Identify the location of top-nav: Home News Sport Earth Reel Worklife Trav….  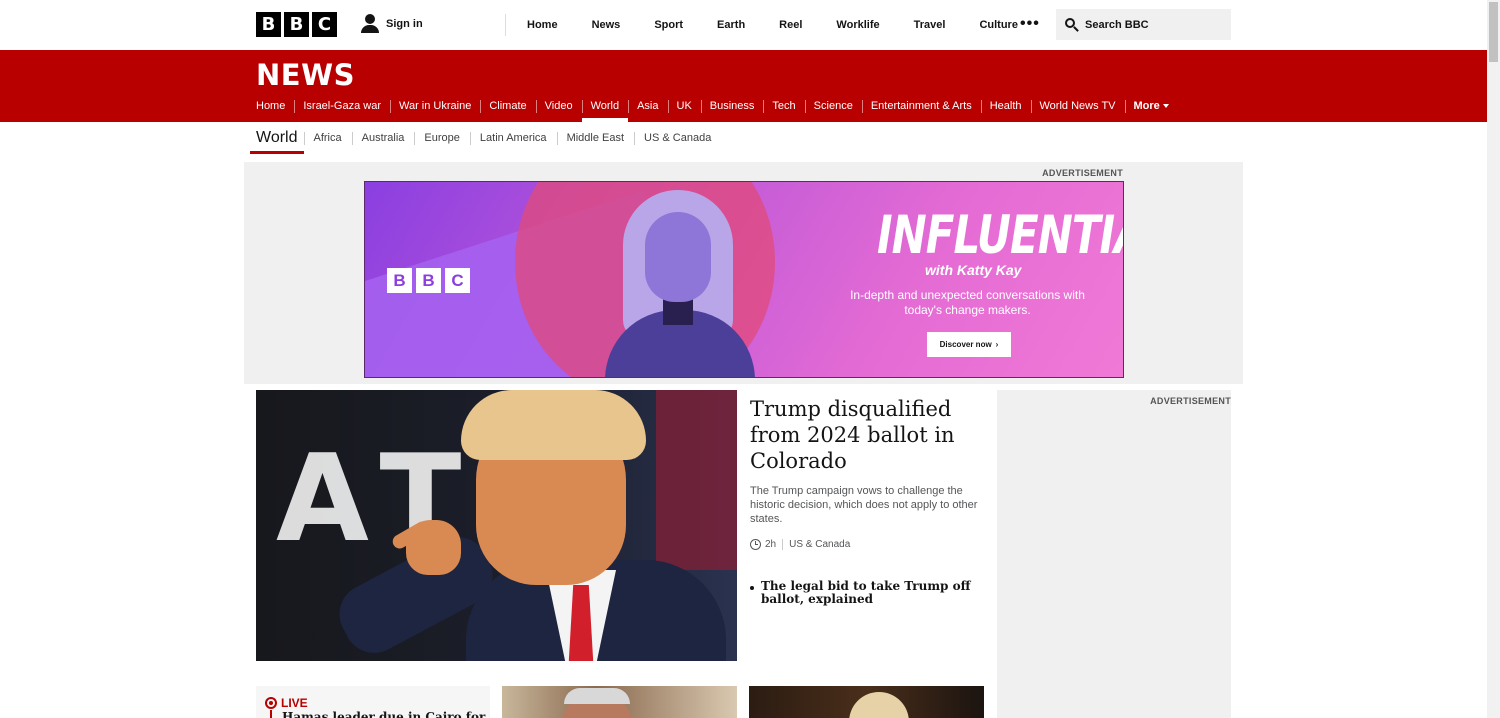
(772, 25).